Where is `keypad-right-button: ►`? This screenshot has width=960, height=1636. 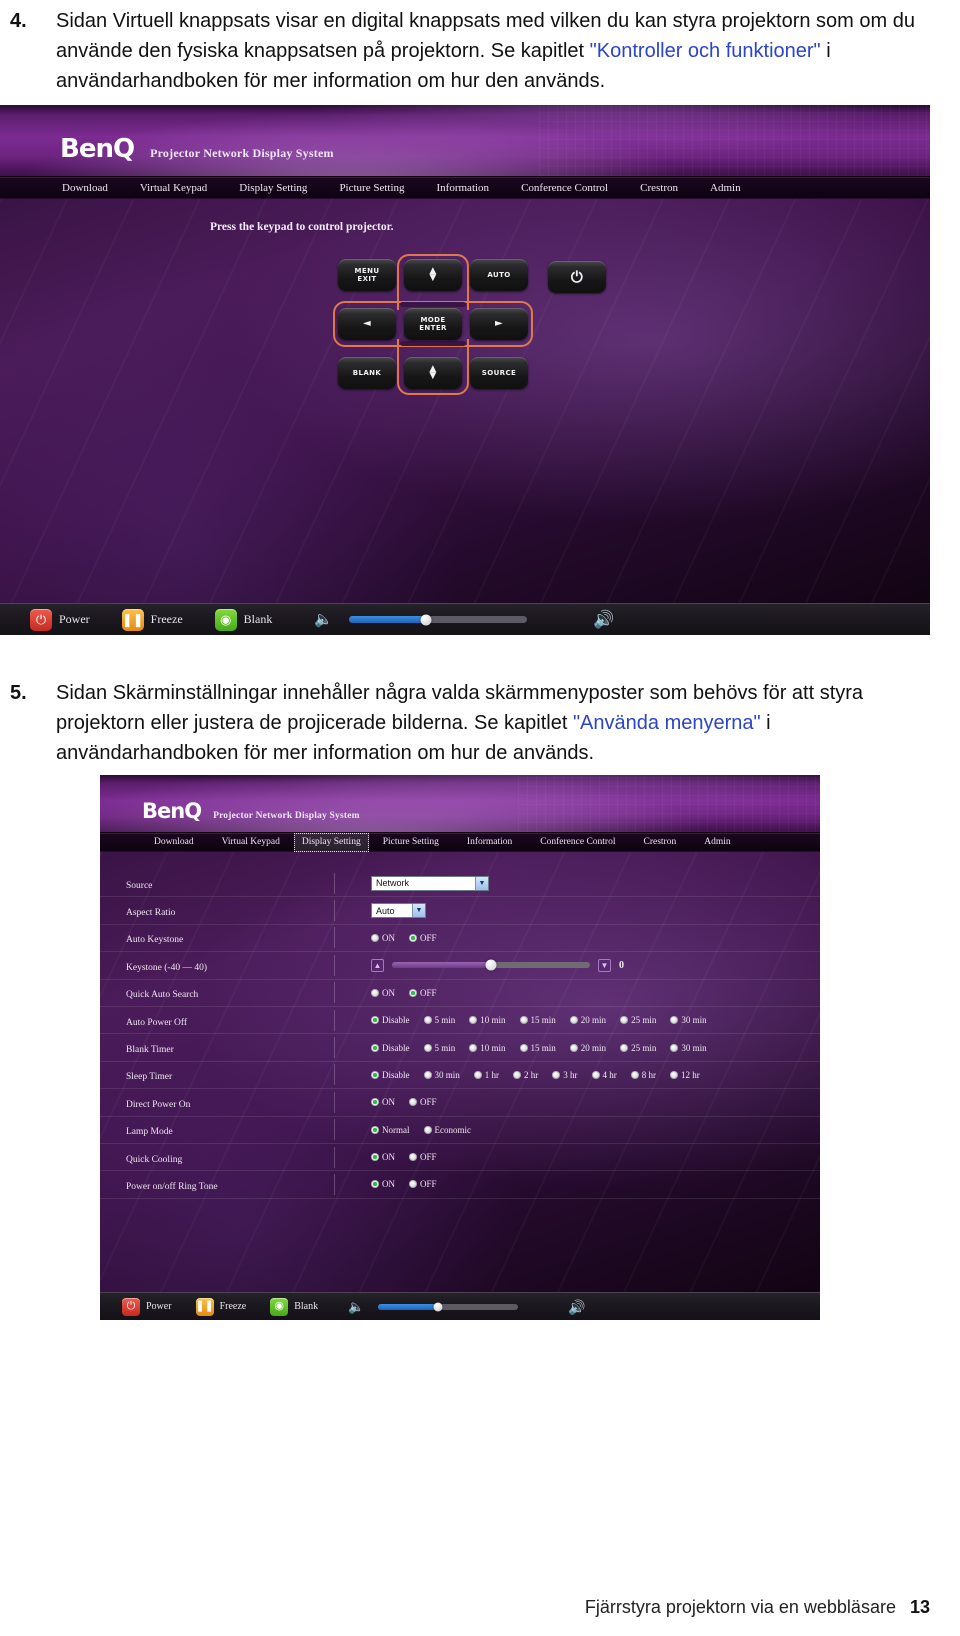
keypad-right-button: ► is located at coordinates (499, 324).